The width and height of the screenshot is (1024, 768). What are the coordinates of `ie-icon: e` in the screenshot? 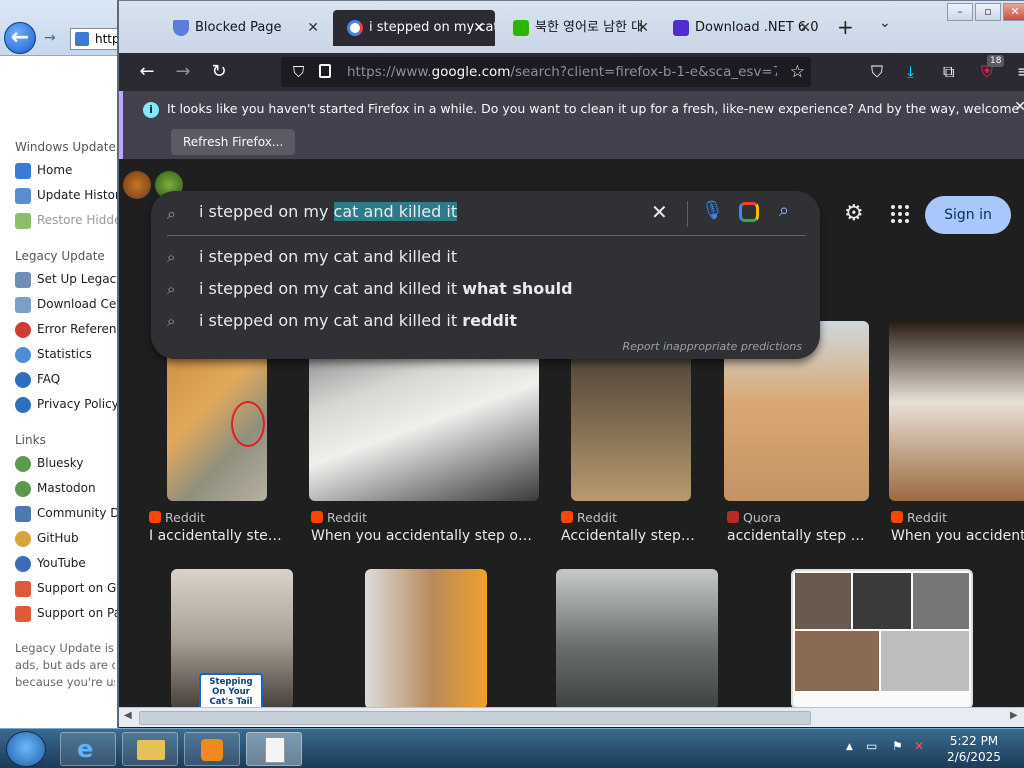 It's located at (85, 749).